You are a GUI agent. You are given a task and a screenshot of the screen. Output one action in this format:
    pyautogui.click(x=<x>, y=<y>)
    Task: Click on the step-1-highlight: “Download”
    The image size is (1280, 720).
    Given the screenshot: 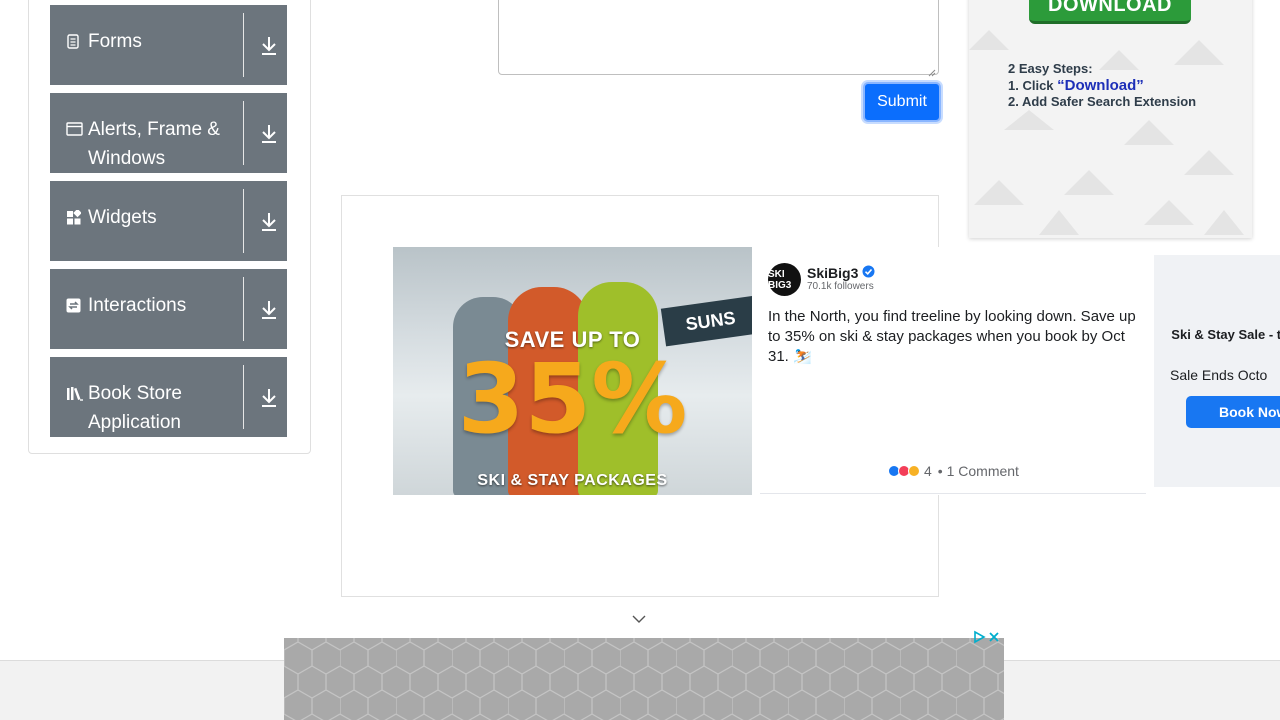 What is the action you would take?
    pyautogui.click(x=1100, y=85)
    